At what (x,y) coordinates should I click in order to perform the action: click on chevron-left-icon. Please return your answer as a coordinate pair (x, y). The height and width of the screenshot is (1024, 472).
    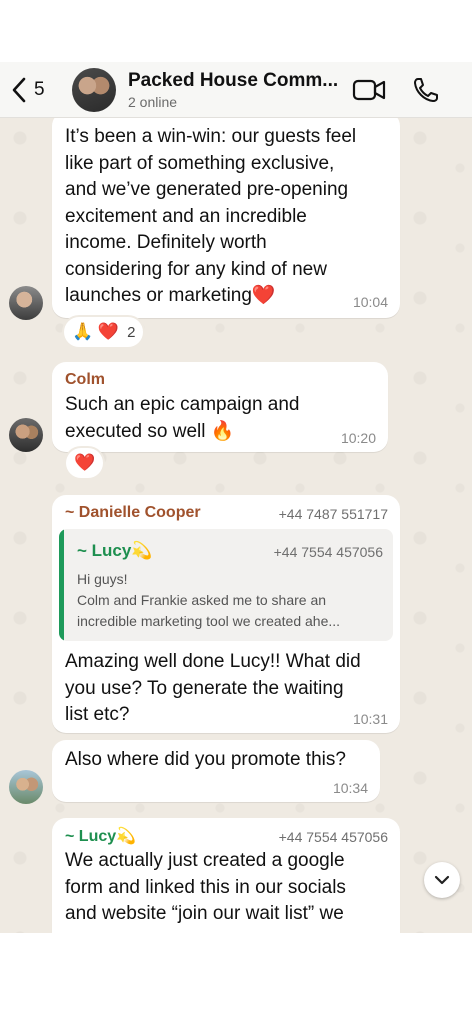
    Looking at the image, I should click on (19, 90).